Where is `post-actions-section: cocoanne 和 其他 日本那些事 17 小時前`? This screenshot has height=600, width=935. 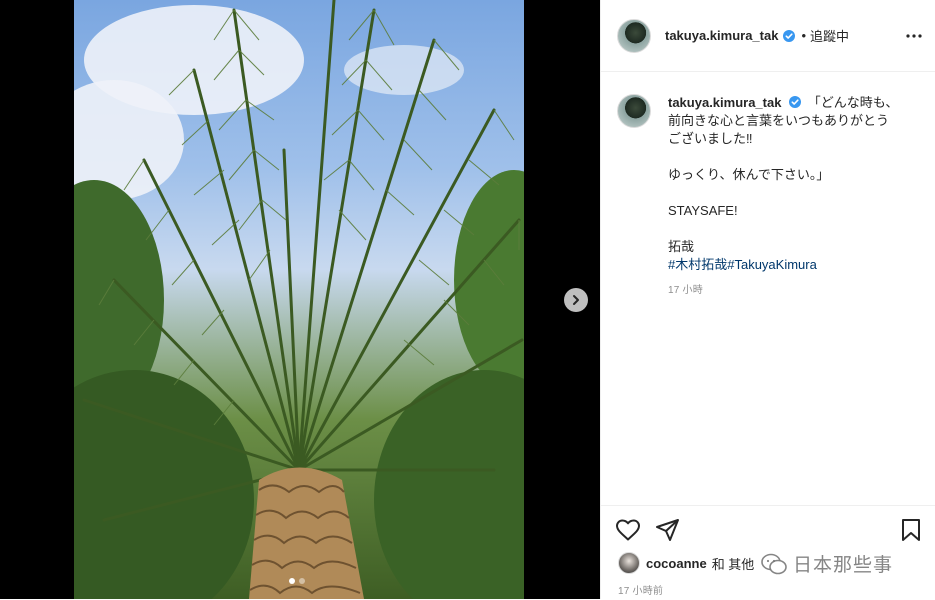 post-actions-section: cocoanne 和 其他 日本那些事 17 小時前 is located at coordinates (768, 552).